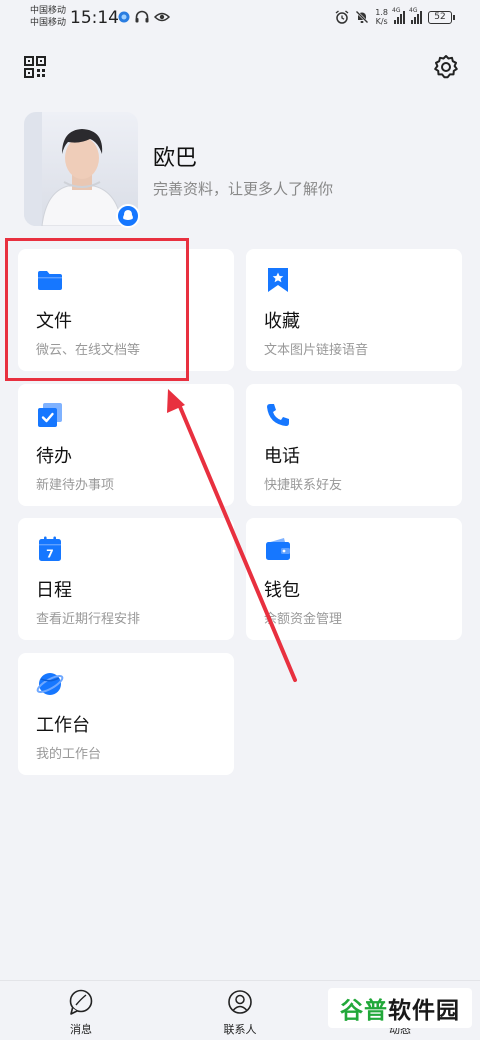 This screenshot has width=480, height=1040. What do you see at coordinates (232, 535) in the screenshot?
I see `annotation-arrow` at bounding box center [232, 535].